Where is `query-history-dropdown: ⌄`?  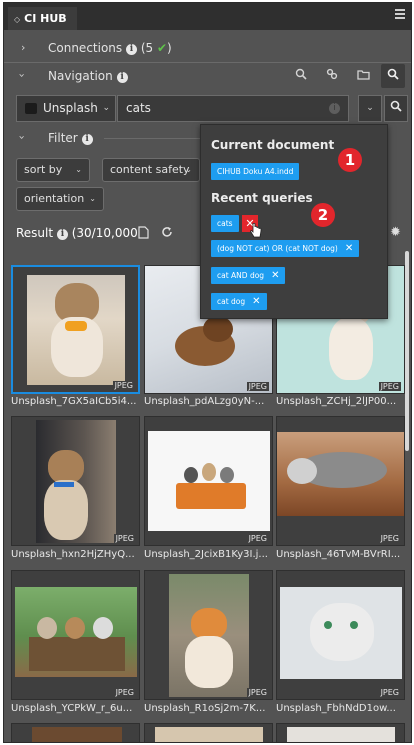 query-history-dropdown: ⌄ is located at coordinates (370, 108).